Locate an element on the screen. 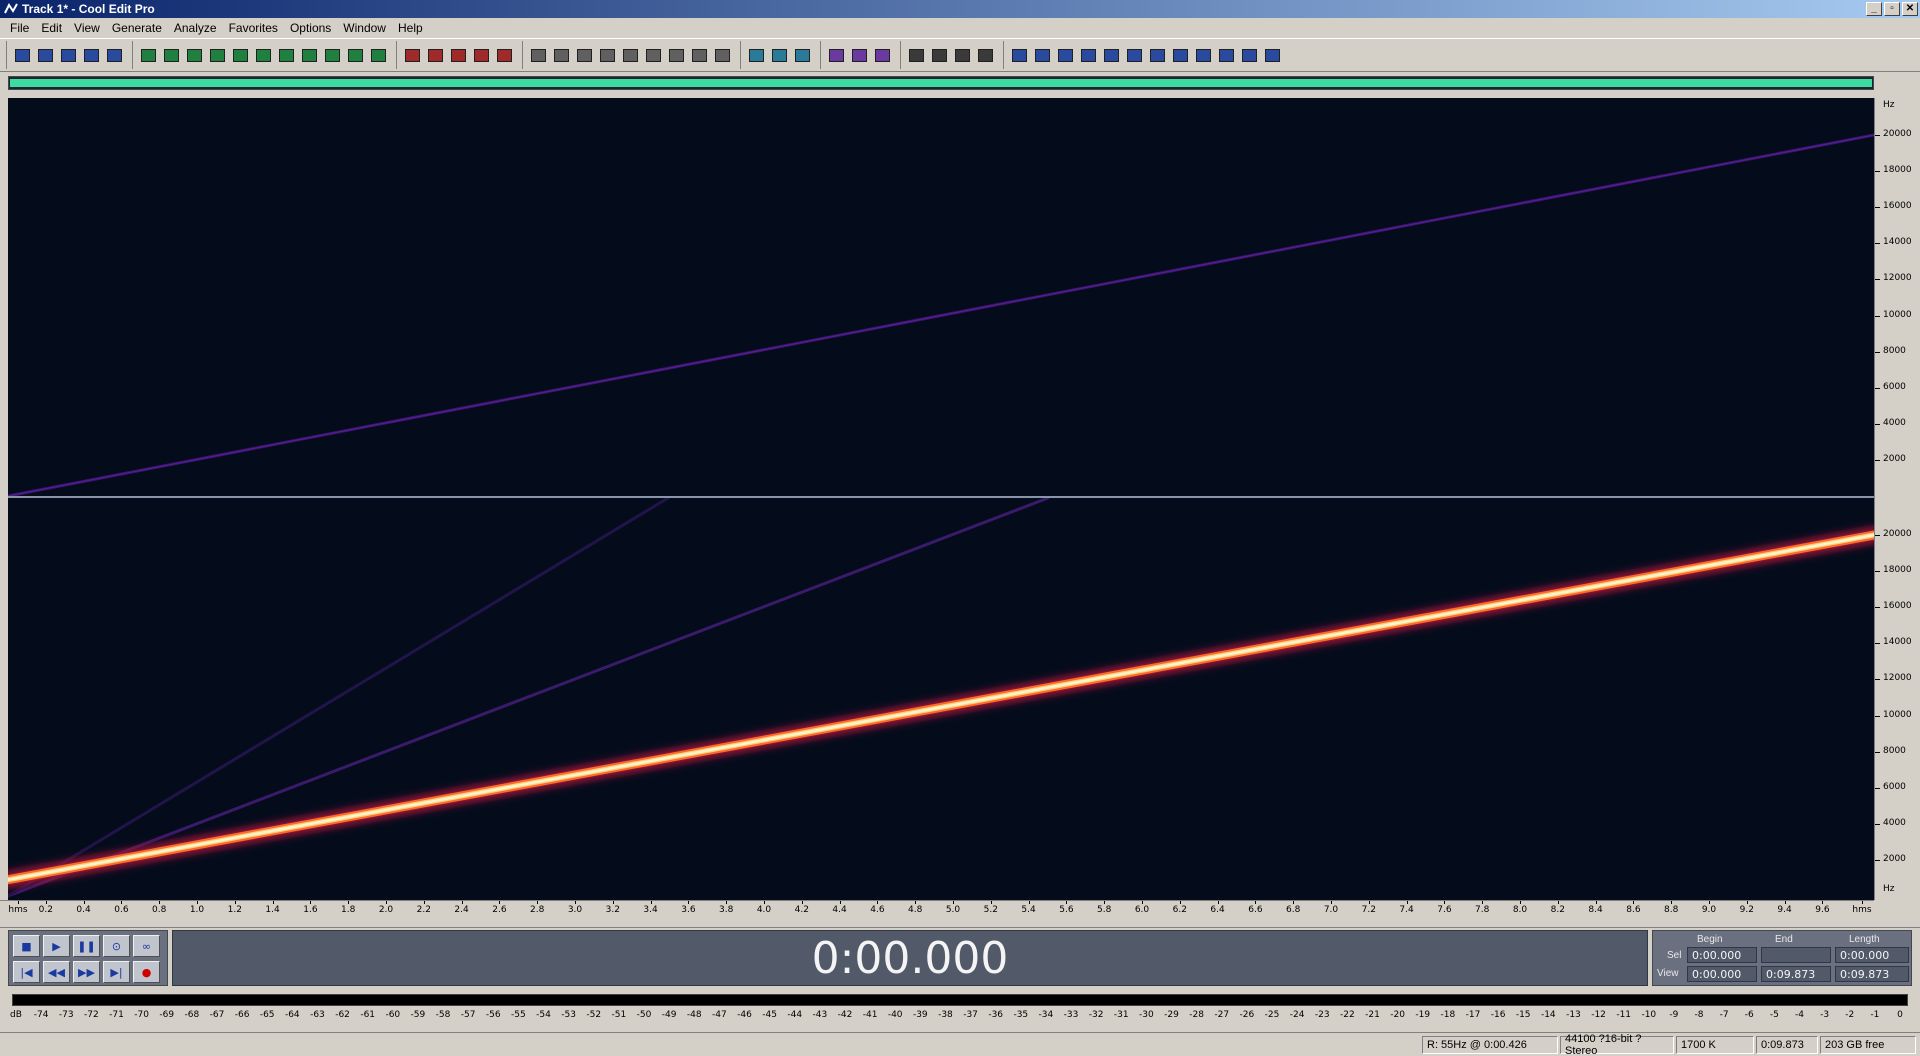 The width and height of the screenshot is (1920, 1056). pause-button: ❚❚ is located at coordinates (86, 946).